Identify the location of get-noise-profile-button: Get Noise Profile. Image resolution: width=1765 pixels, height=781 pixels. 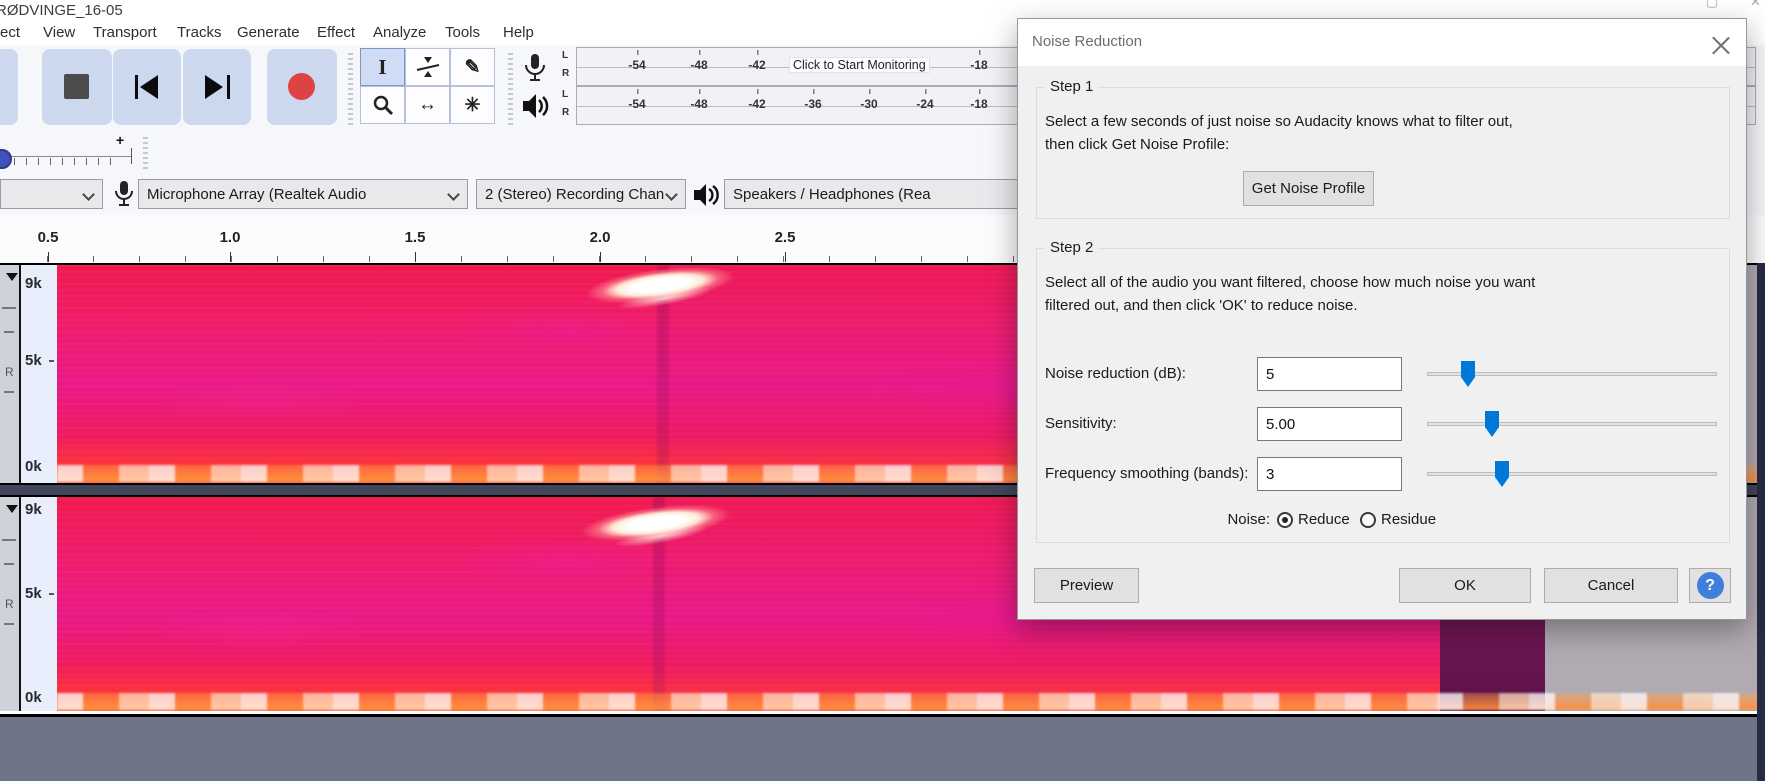
(1308, 188).